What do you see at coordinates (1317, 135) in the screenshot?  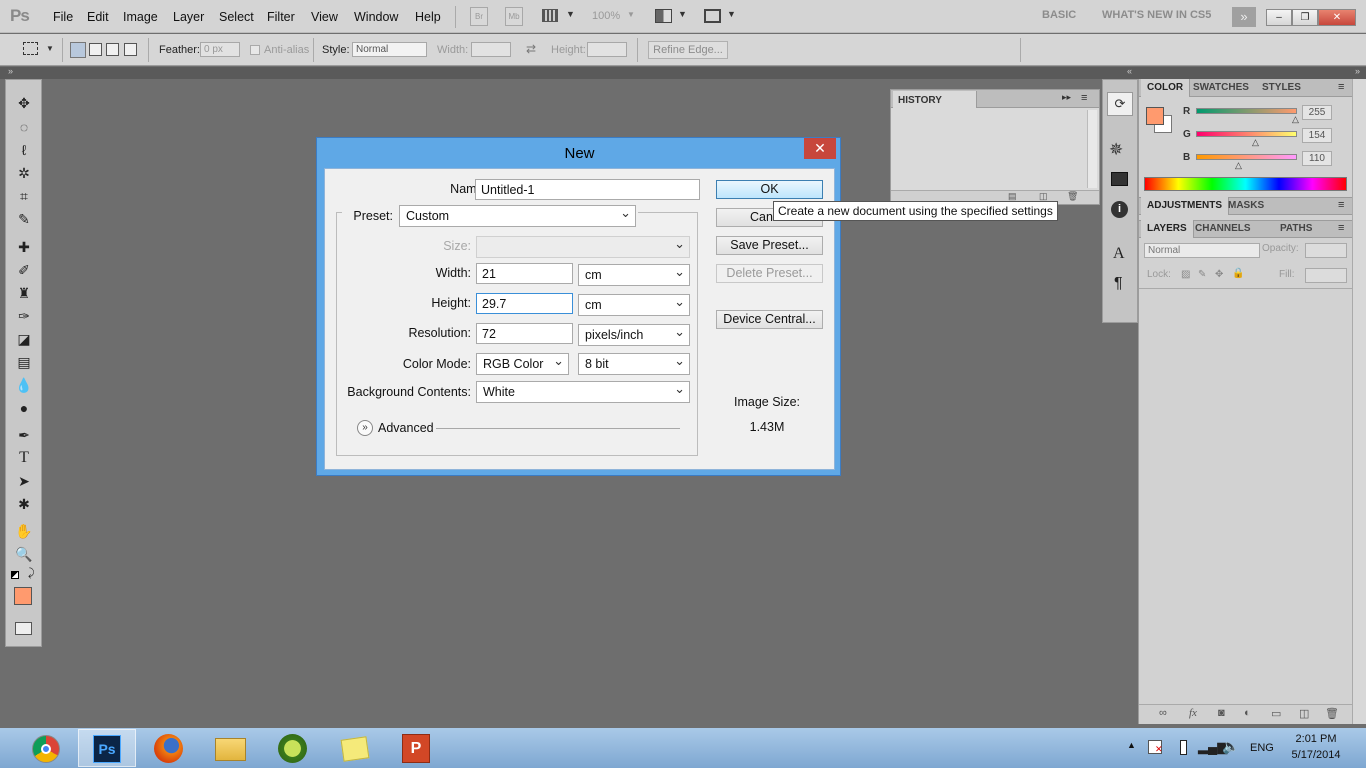 I see `g-value: 154` at bounding box center [1317, 135].